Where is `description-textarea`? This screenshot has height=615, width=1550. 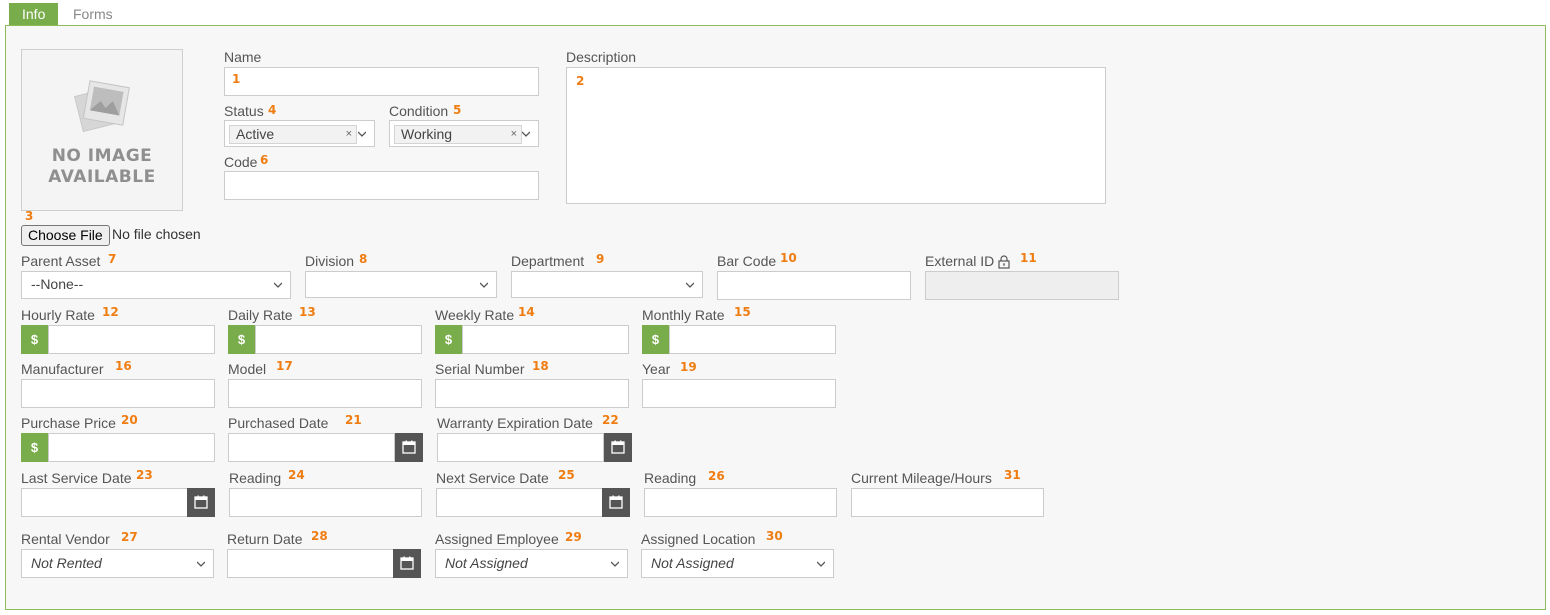
description-textarea is located at coordinates (836, 135).